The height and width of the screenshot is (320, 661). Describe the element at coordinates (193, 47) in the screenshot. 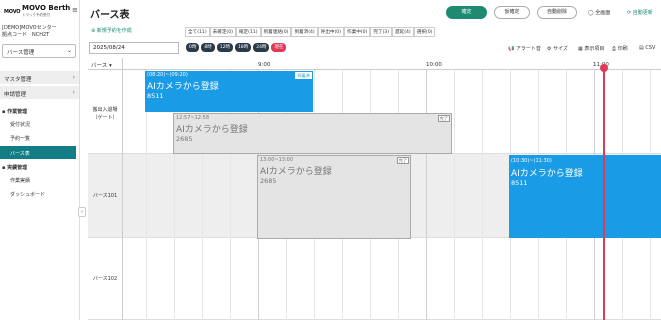

I see `jump-0h-button: 0時` at that location.